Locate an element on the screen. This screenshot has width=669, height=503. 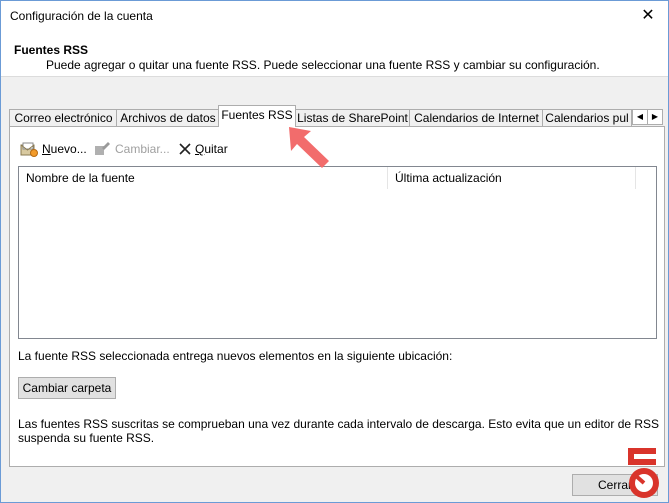
tab-calendarios-de-internet: Calendarios de Internet is located at coordinates (476, 118).